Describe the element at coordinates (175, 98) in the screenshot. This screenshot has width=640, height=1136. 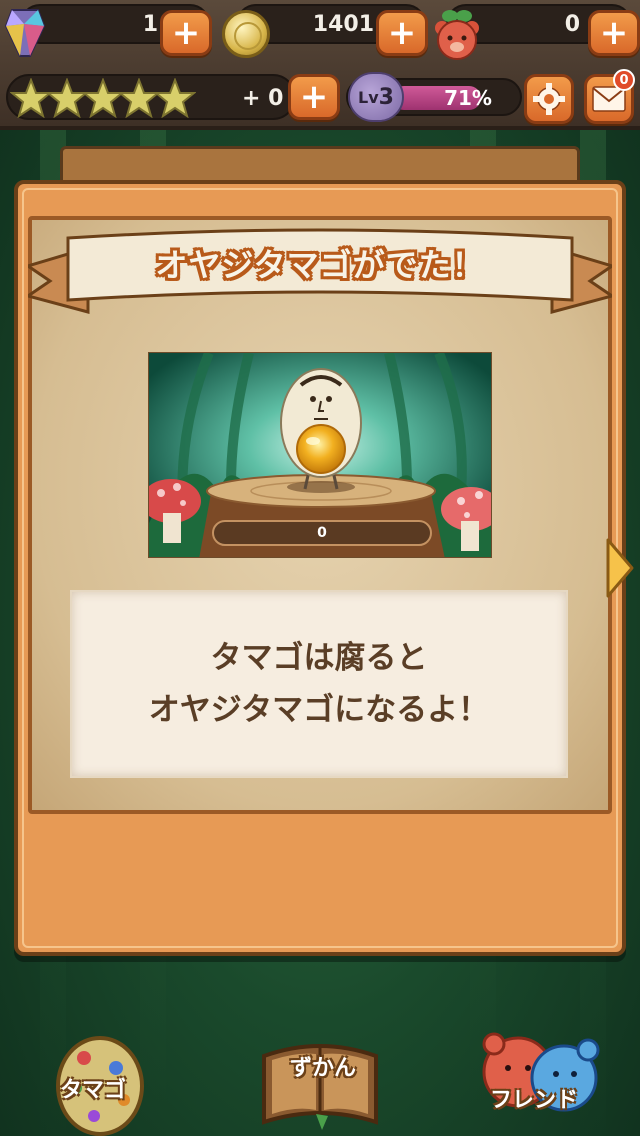
I see `star-icon` at that location.